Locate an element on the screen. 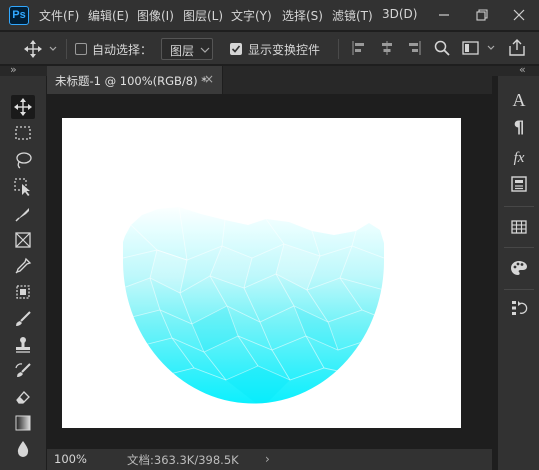 Image resolution: width=539 pixels, height=470 pixels. lasso-icon is located at coordinates (24, 160).